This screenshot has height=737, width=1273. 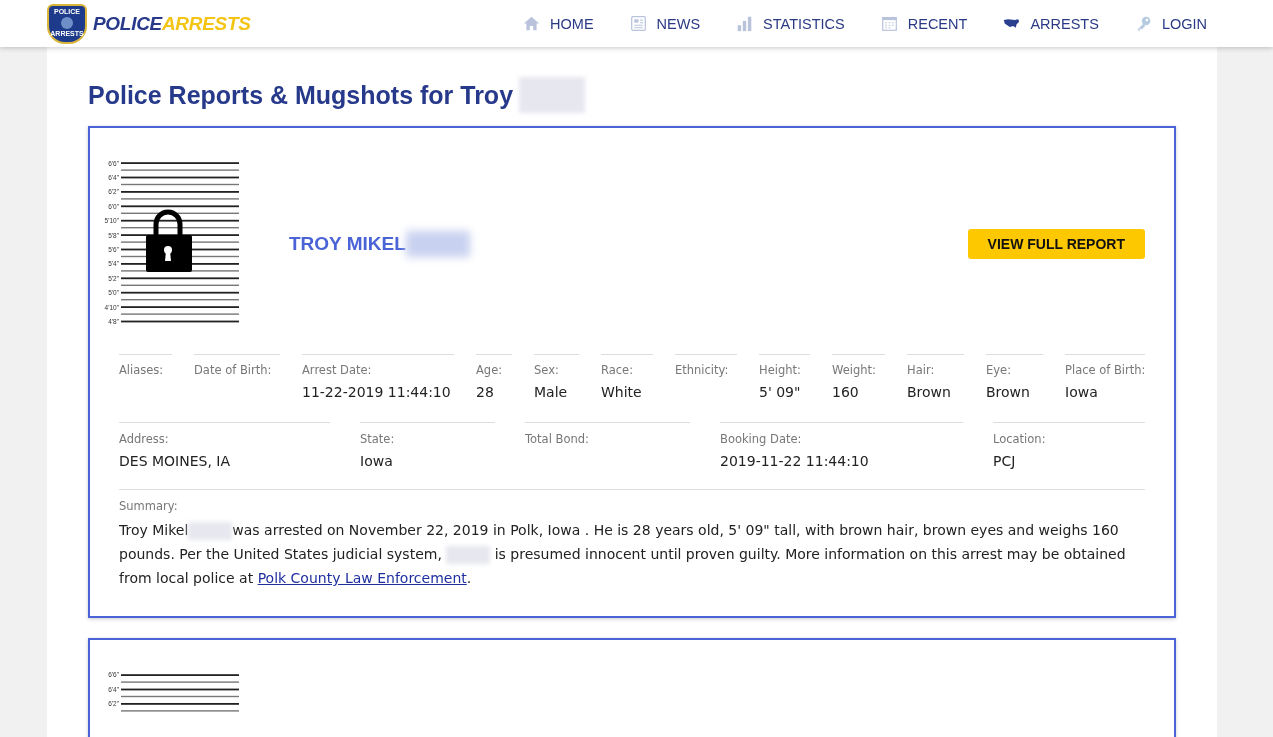 What do you see at coordinates (233, 370) in the screenshot?
I see `field-label: Date of Birth:` at bounding box center [233, 370].